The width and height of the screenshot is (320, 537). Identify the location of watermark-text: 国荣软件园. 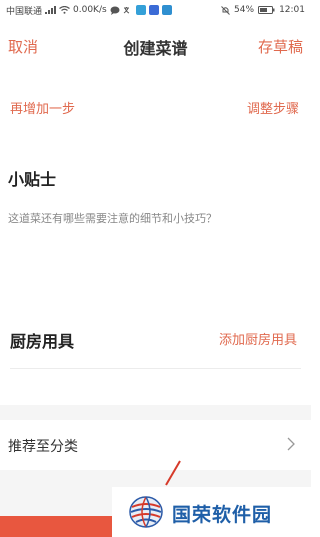
(222, 515).